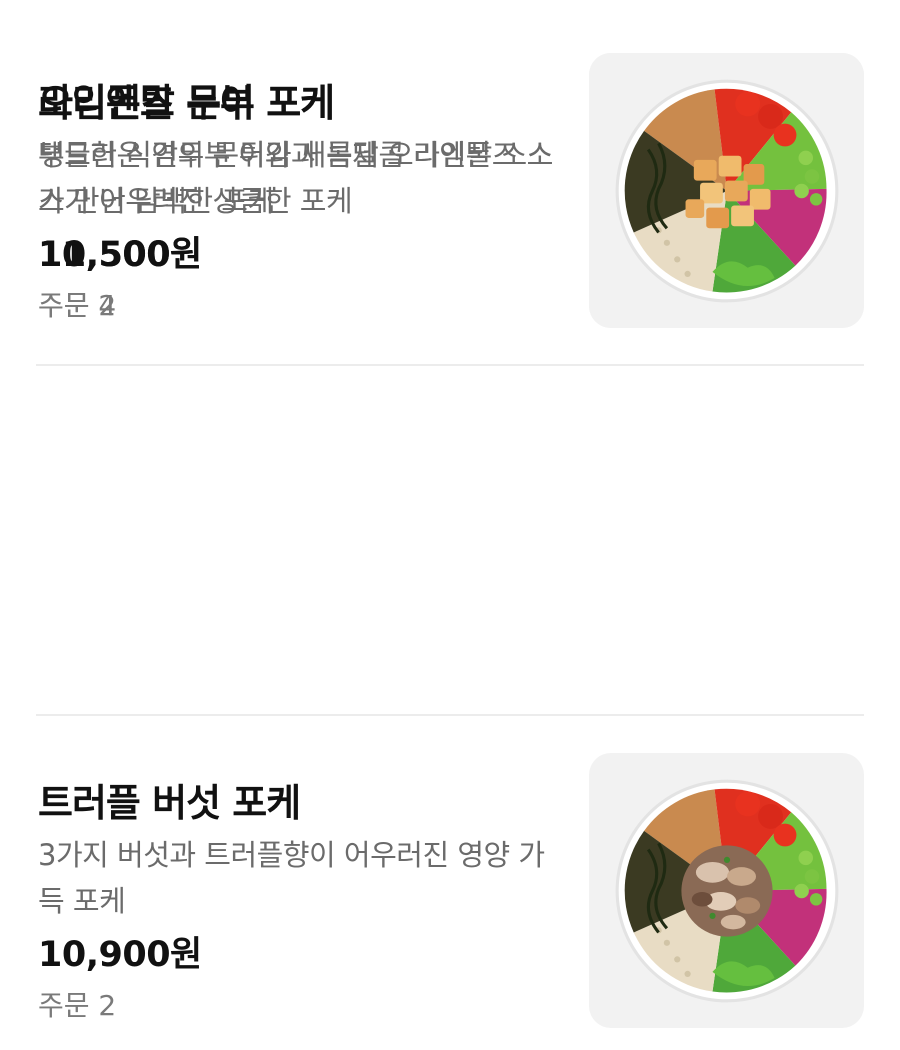  Describe the element at coordinates (77, 1005) in the screenshot. I see `menu-item-order-count: 주문 2` at that location.